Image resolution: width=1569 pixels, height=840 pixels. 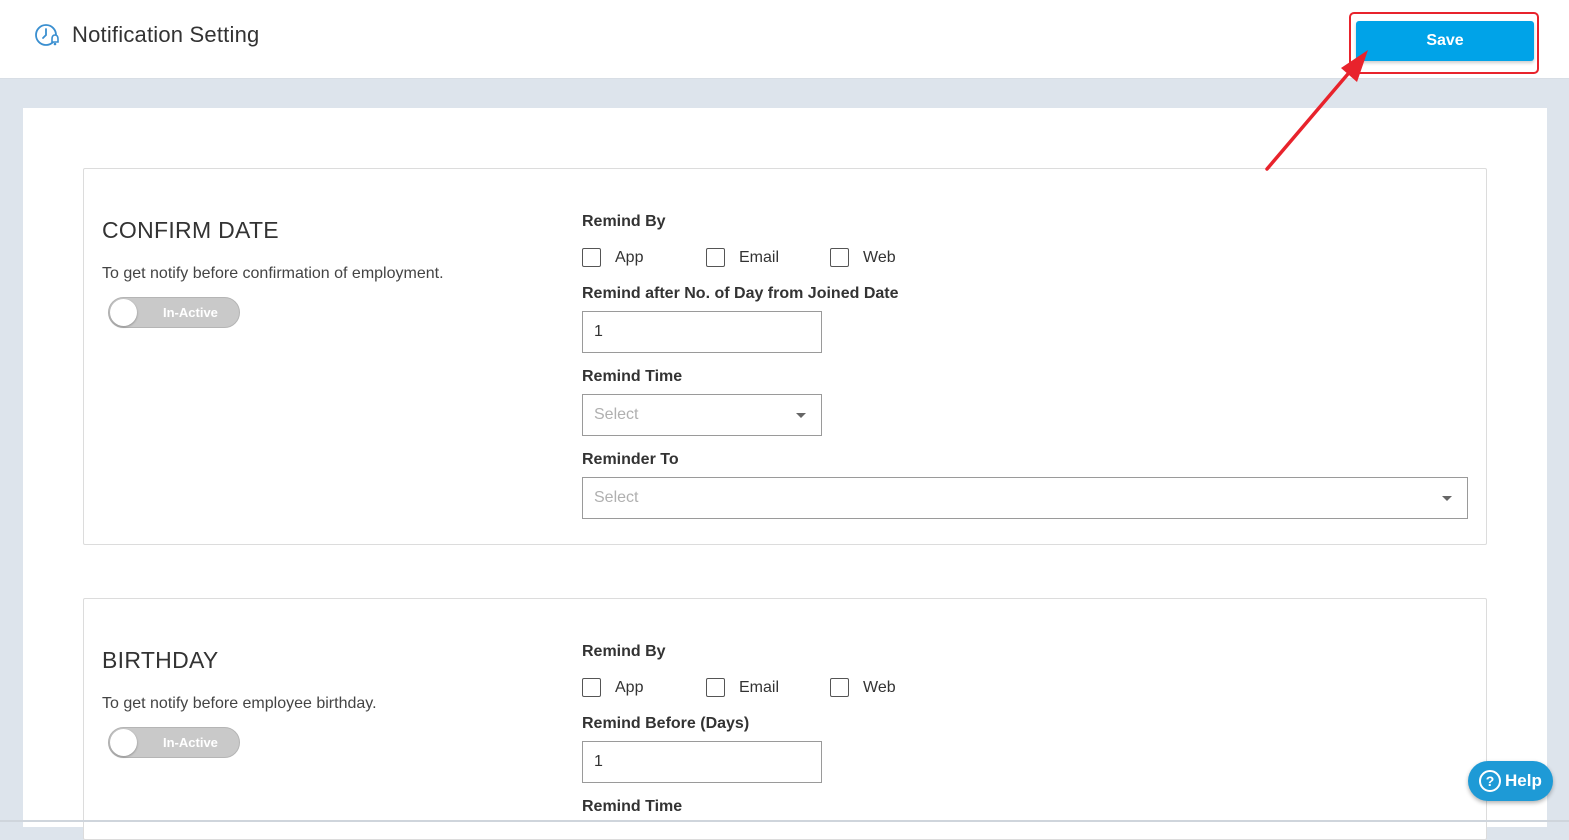 What do you see at coordinates (1445, 41) in the screenshot?
I see `save-button: Save` at bounding box center [1445, 41].